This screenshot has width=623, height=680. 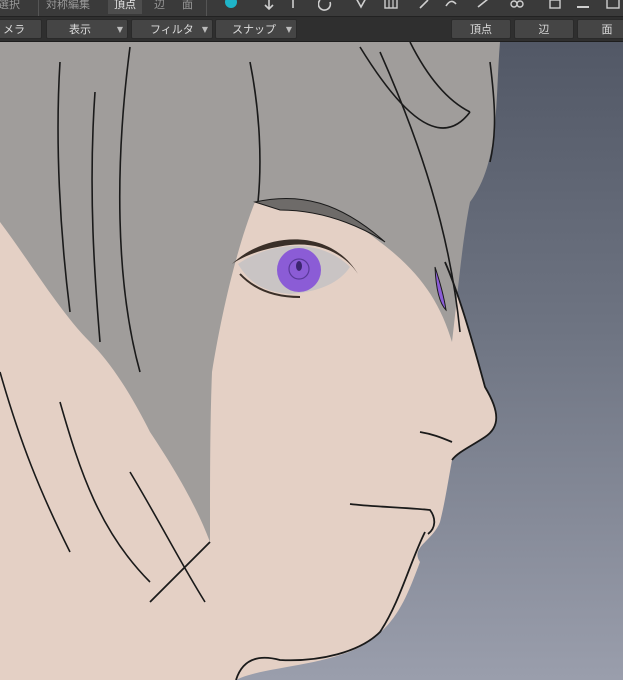 I want to click on tab-edge: 辺, so click(x=159, y=7).